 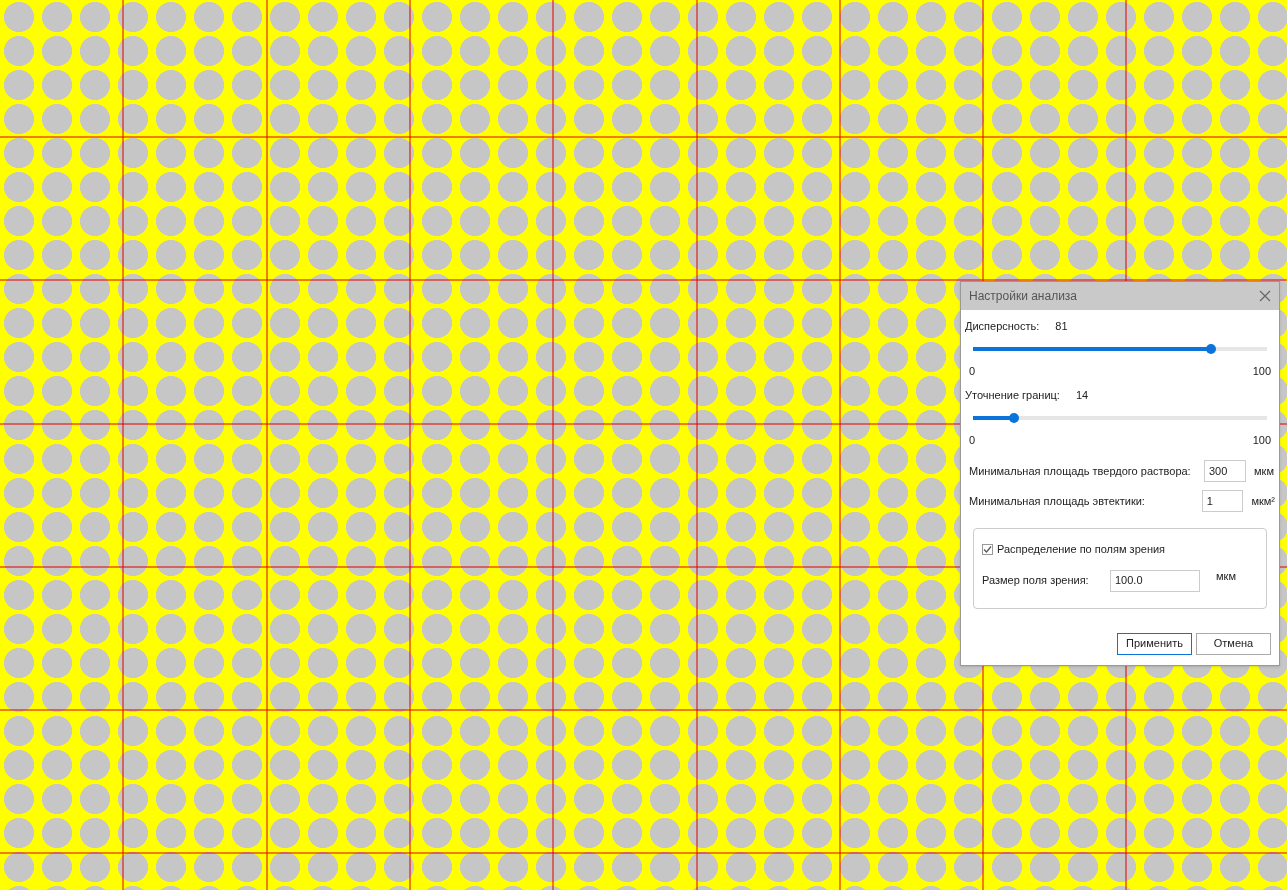 What do you see at coordinates (1057, 501) in the screenshot?
I see `field-label: Минимальная площадь эвтектики:` at bounding box center [1057, 501].